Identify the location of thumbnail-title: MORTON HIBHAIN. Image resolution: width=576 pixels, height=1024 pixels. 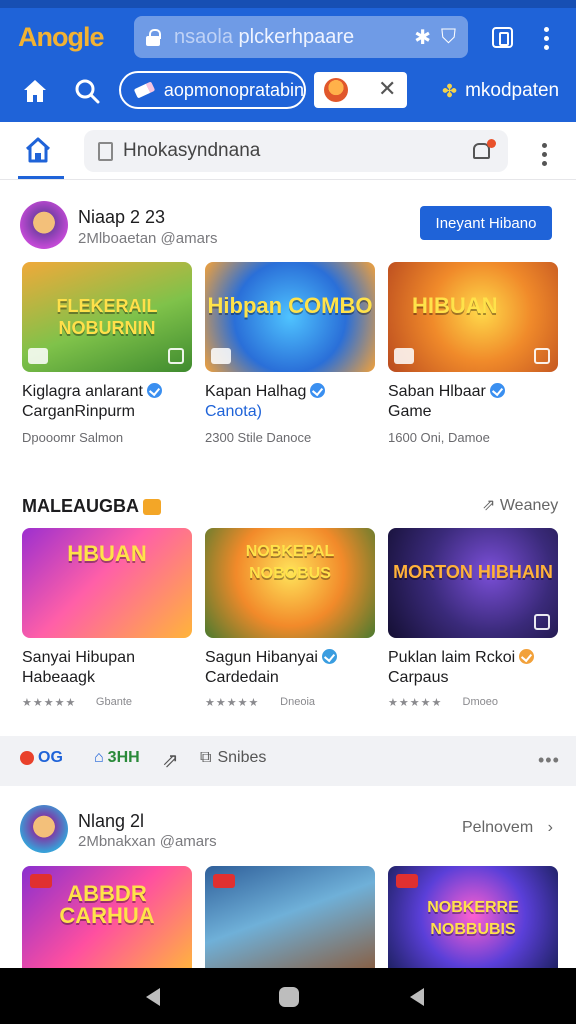
(473, 572).